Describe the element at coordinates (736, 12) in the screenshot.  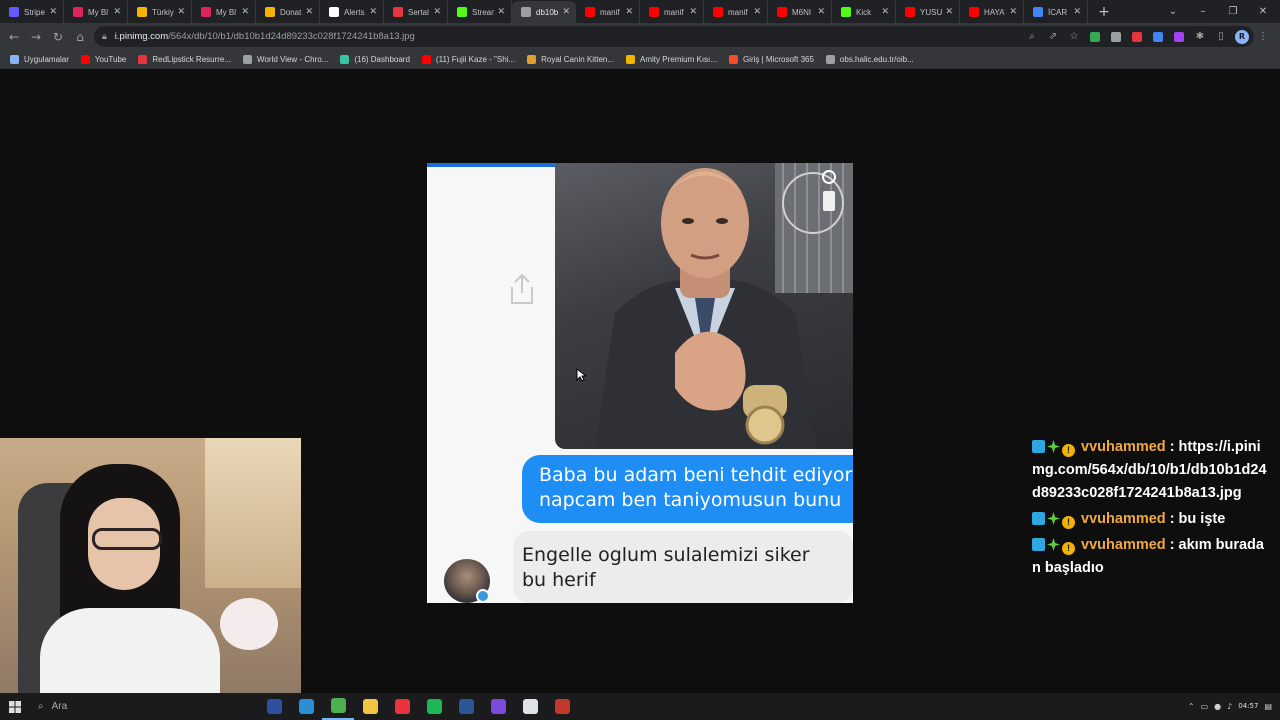
I see `tab-11: manif ✕` at that location.